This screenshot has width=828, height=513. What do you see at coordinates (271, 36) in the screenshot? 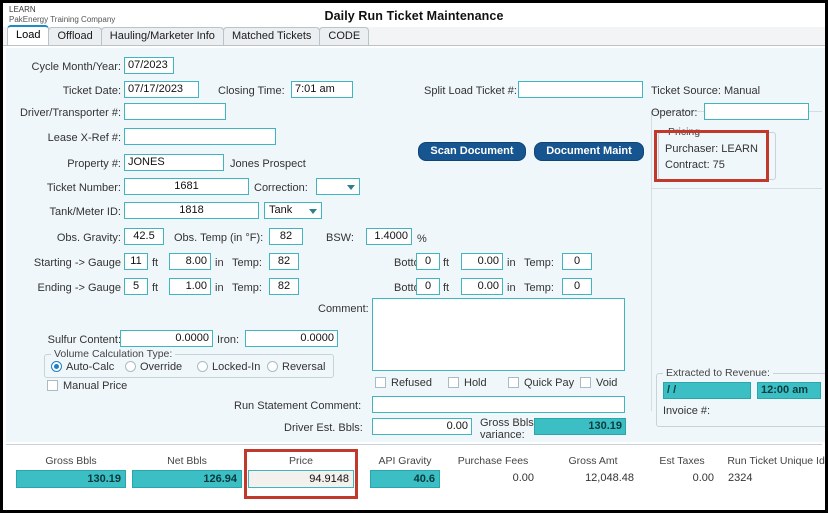
I see `tab-matched-tickets: Matched Tickets` at bounding box center [271, 36].